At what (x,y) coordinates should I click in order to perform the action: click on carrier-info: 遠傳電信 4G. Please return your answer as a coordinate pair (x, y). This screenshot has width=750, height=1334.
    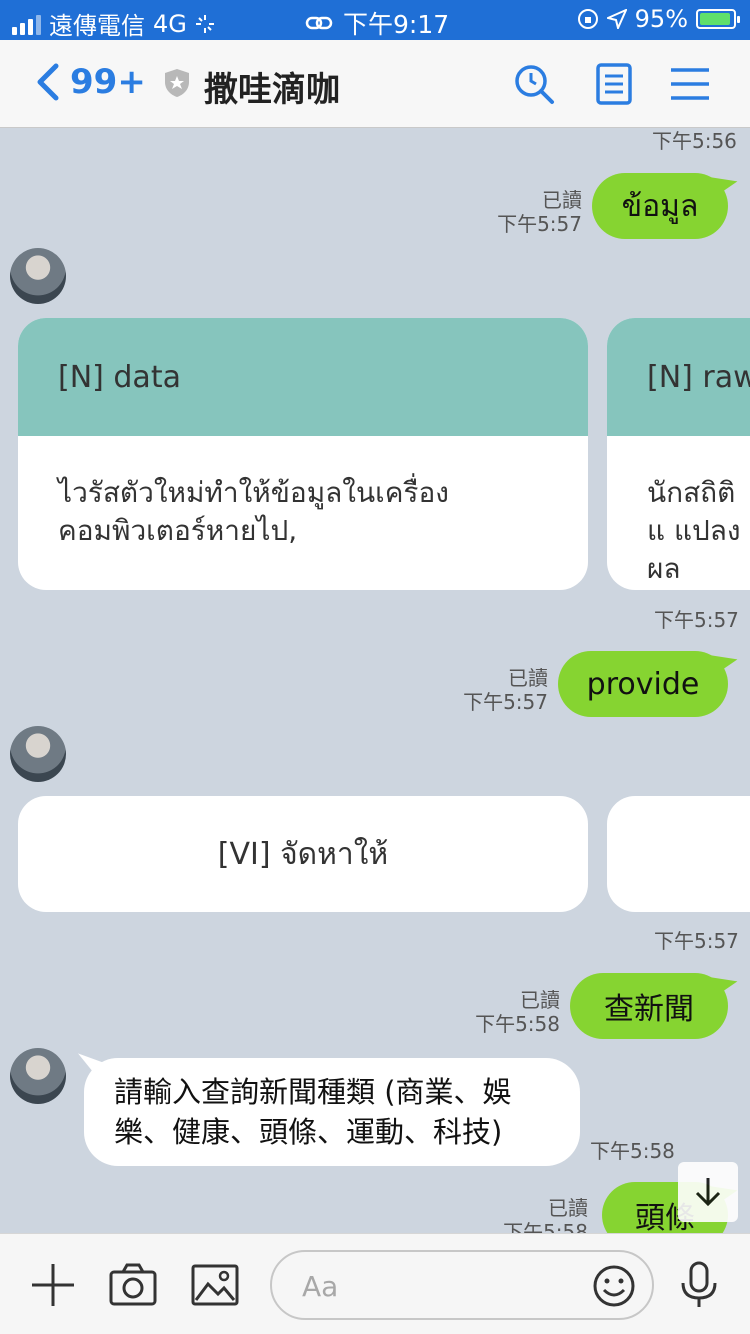
    Looking at the image, I should click on (113, 23).